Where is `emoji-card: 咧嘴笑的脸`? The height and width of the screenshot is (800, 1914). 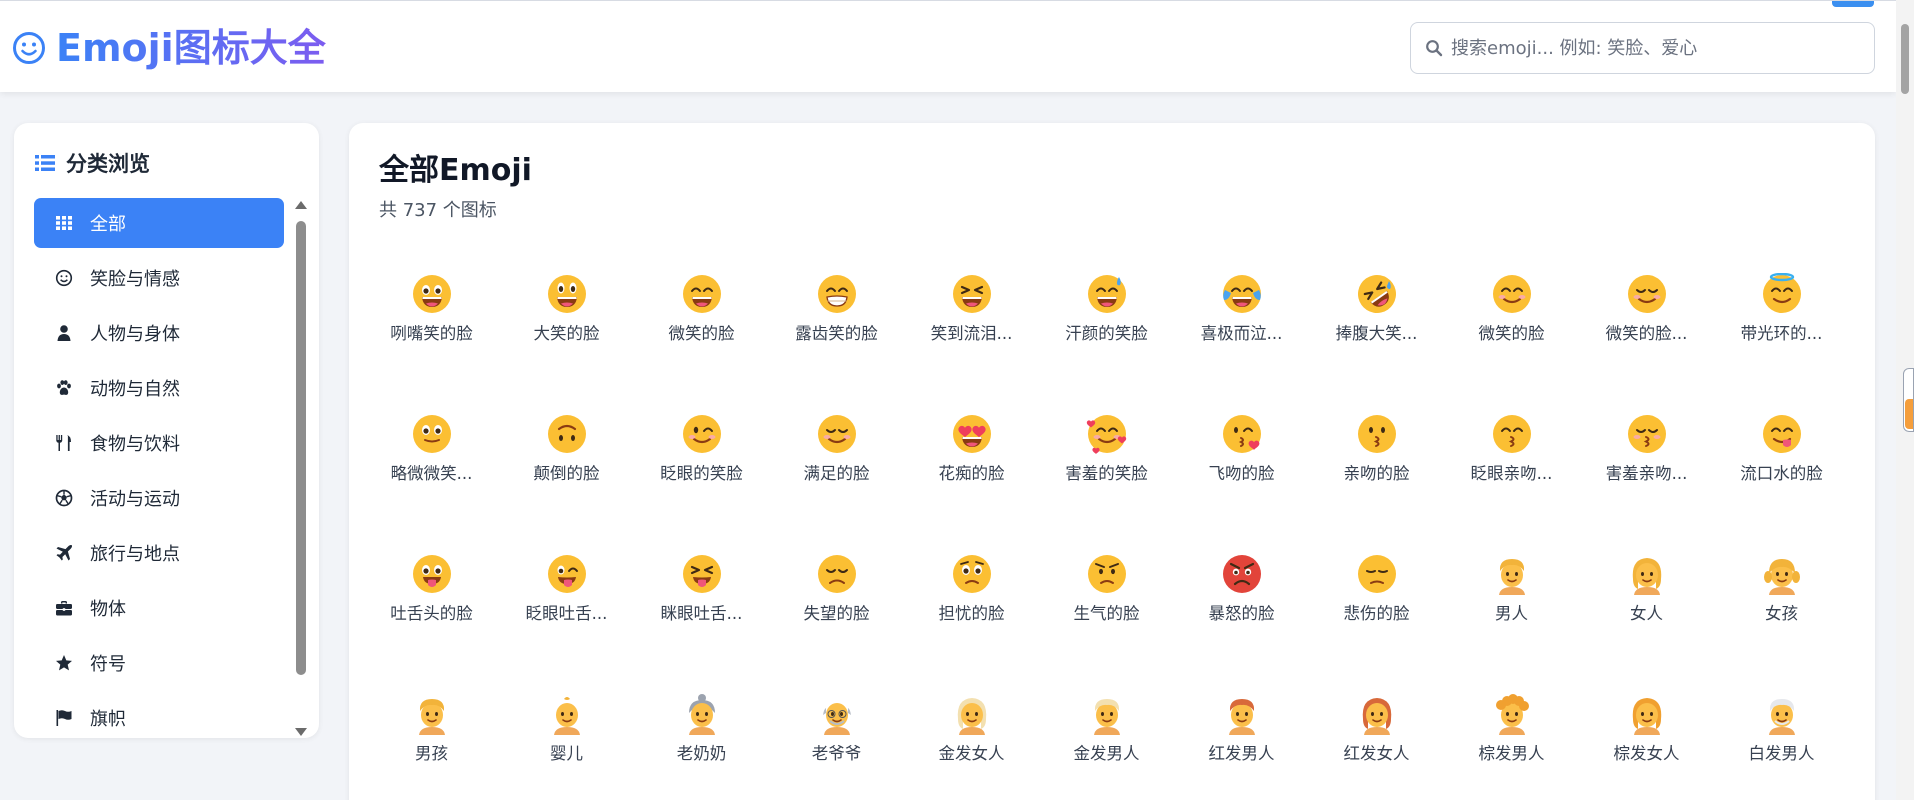
emoji-card: 咧嘴笑的脸 is located at coordinates (431, 343).